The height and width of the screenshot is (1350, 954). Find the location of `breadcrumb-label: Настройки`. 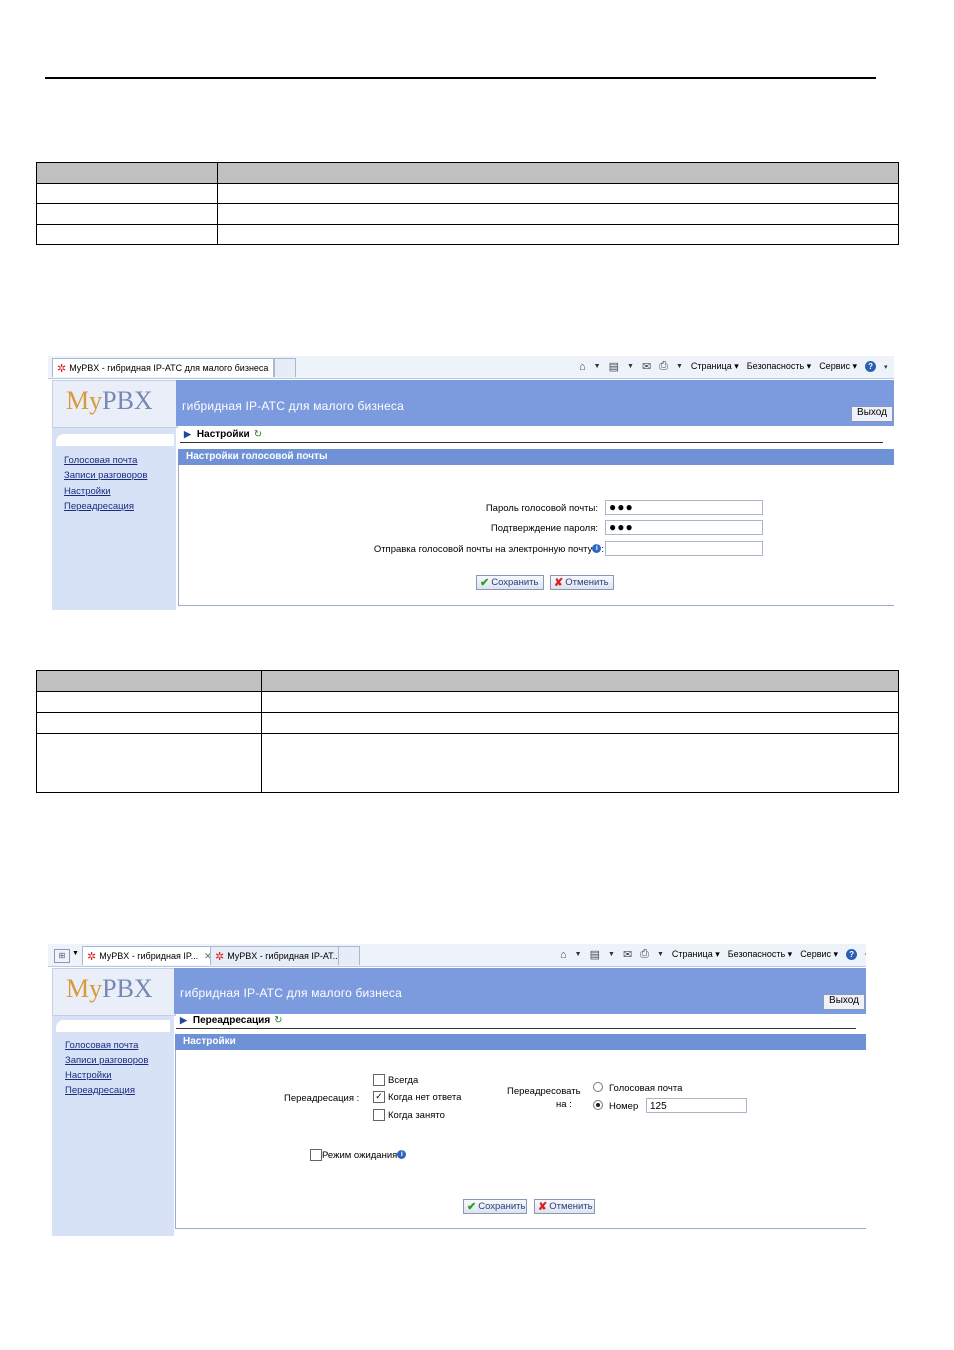

breadcrumb-label: Настройки is located at coordinates (223, 434).